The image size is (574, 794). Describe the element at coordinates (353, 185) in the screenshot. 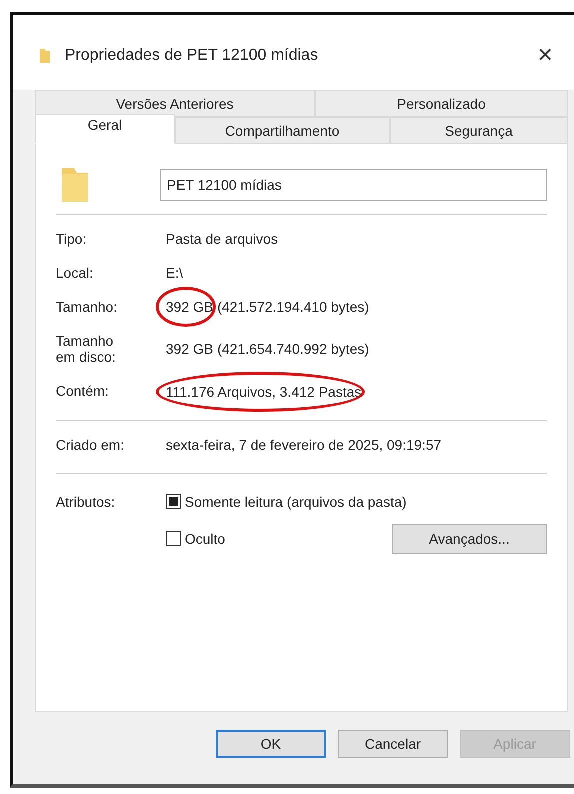

I see `name-field: PET 12100 mídias` at that location.